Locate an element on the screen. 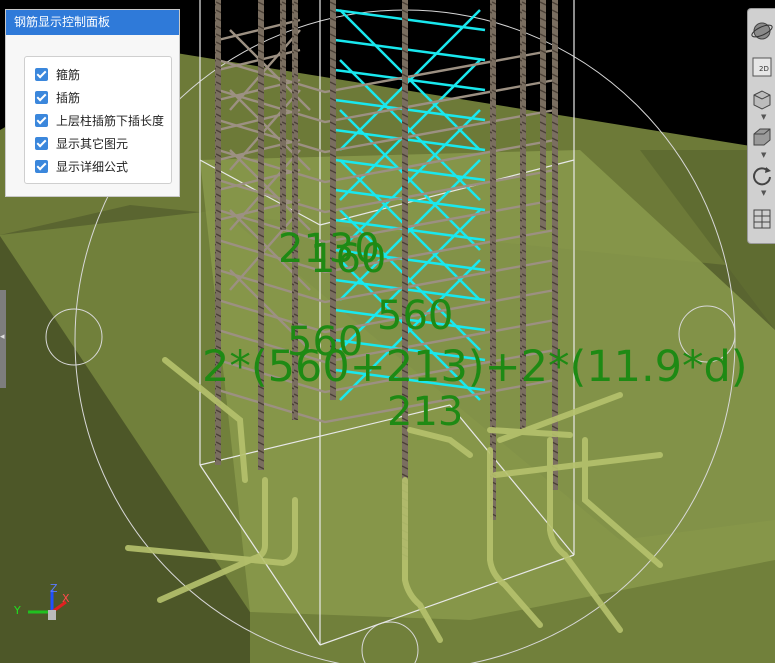 The height and width of the screenshot is (663, 775). checkbox-show-detailed-formula is located at coordinates (41, 166).